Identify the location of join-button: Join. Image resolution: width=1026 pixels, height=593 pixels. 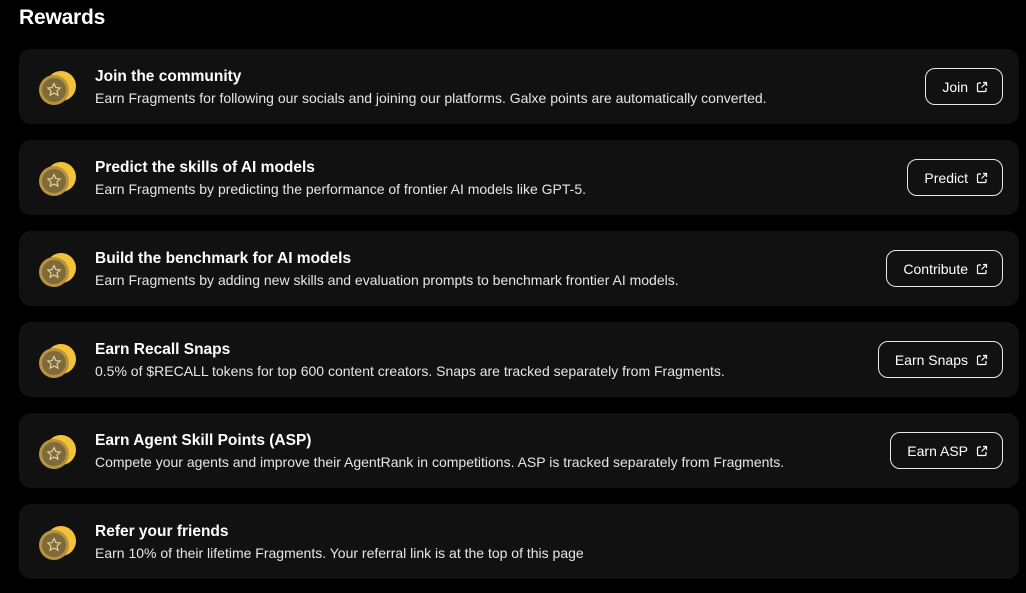
(964, 86).